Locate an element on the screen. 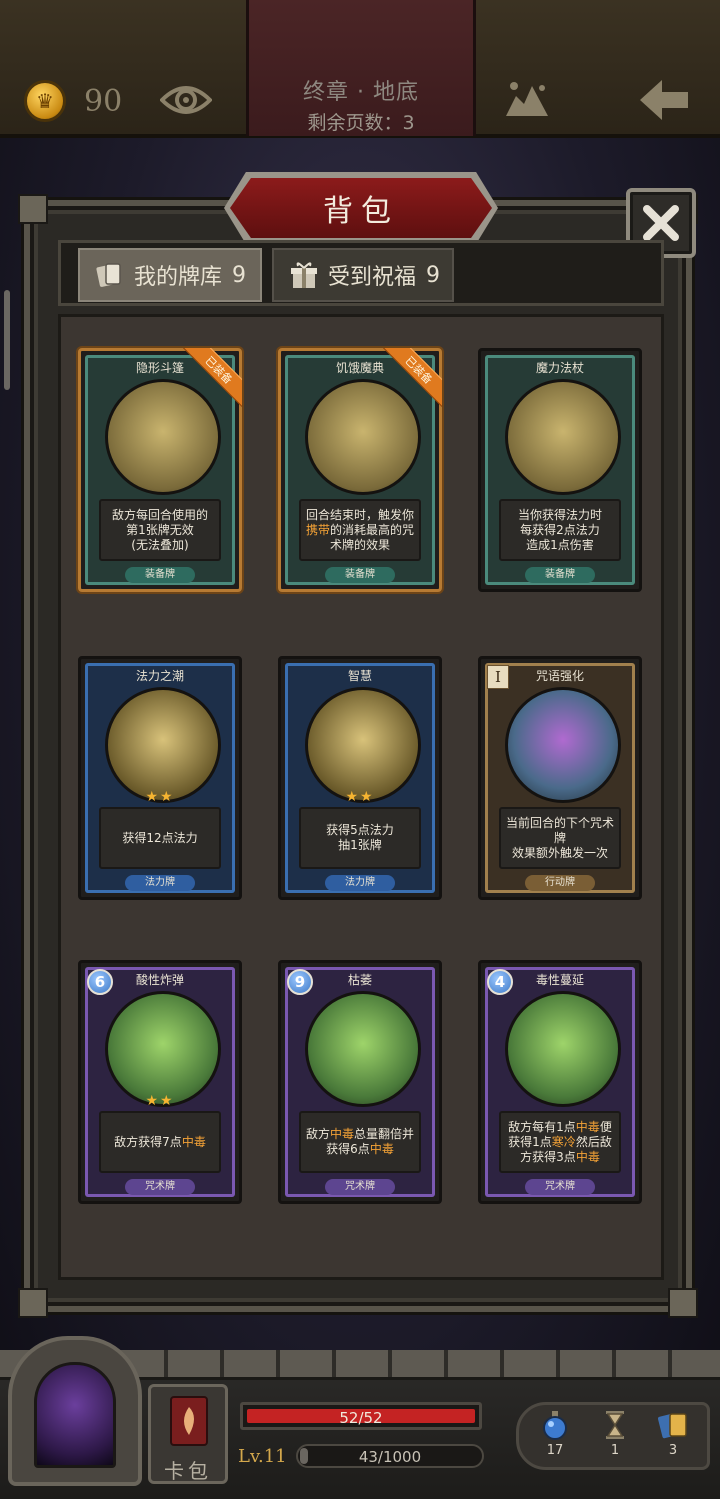 The width and height of the screenshot is (720, 1499). hourglass-item: 1 is located at coordinates (615, 1433).